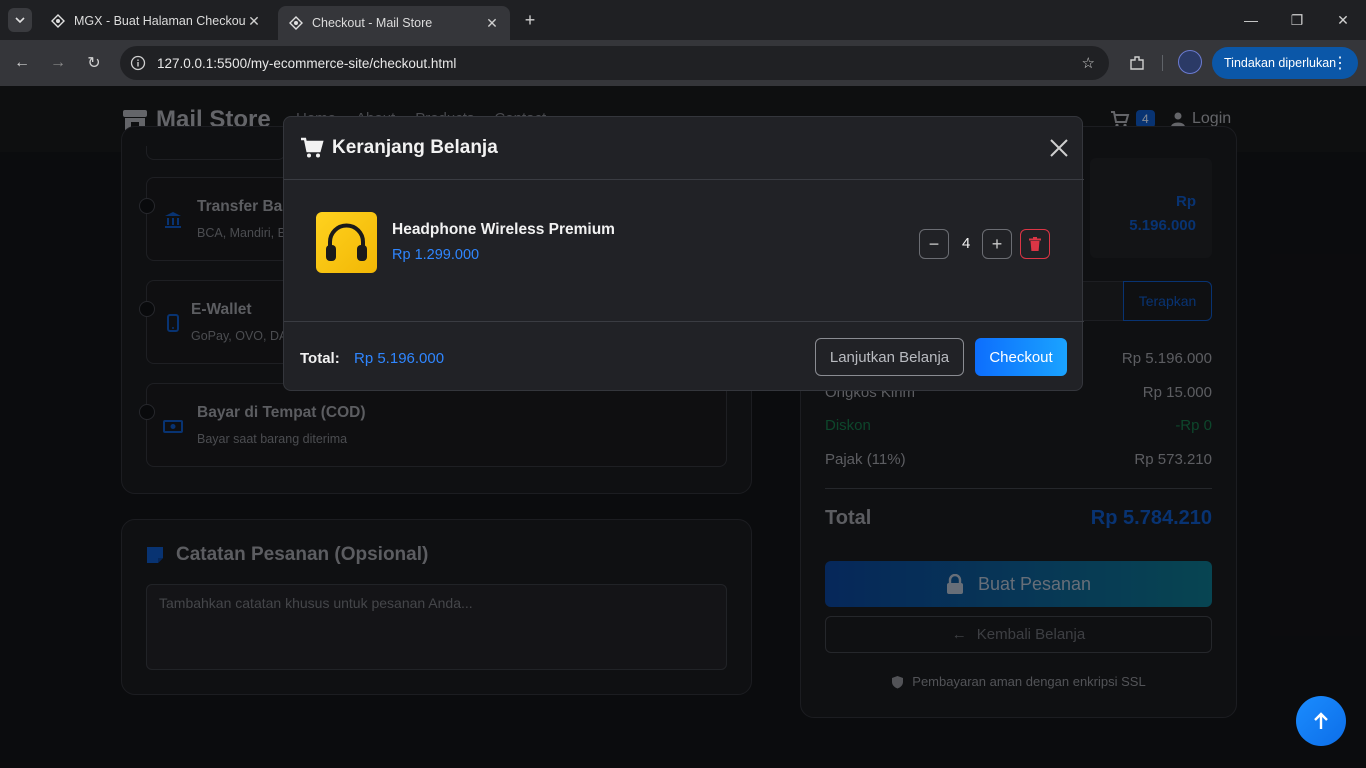 The image size is (1366, 768). I want to click on tax-label: Pajak (11%), so click(865, 459).